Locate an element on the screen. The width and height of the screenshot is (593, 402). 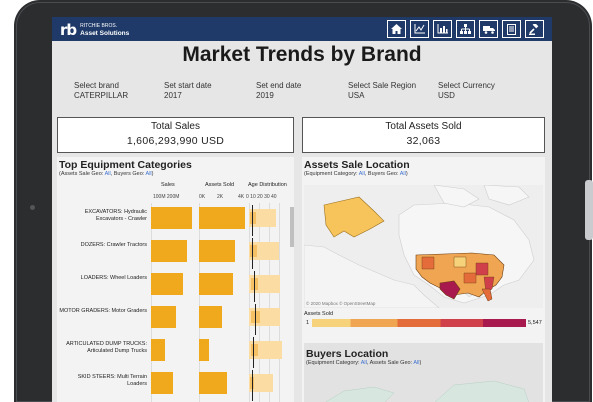
home-icon is located at coordinates (396, 29).